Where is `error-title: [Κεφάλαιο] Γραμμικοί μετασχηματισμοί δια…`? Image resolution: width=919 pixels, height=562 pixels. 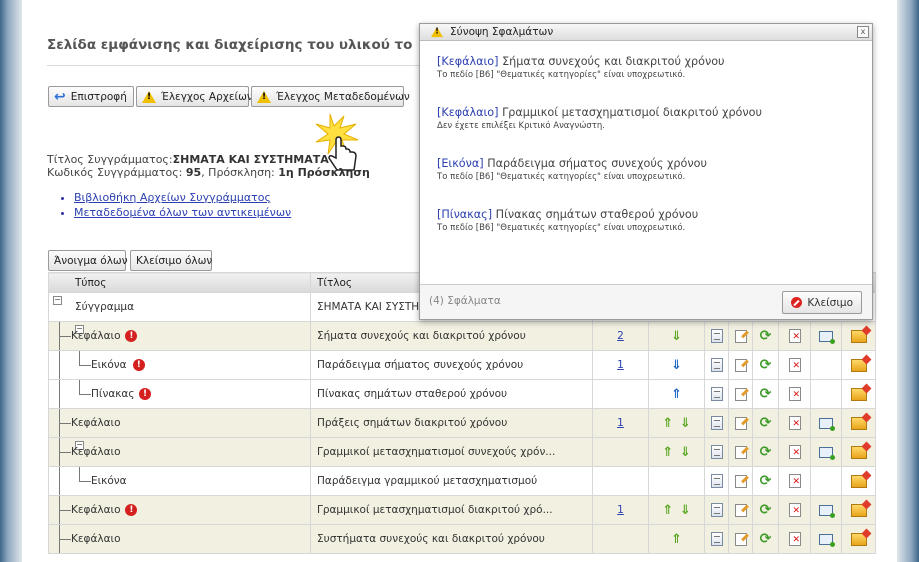
error-title: [Κεφάλαιο] Γραμμικοί μετασχηματισμοί δια… is located at coordinates (599, 112).